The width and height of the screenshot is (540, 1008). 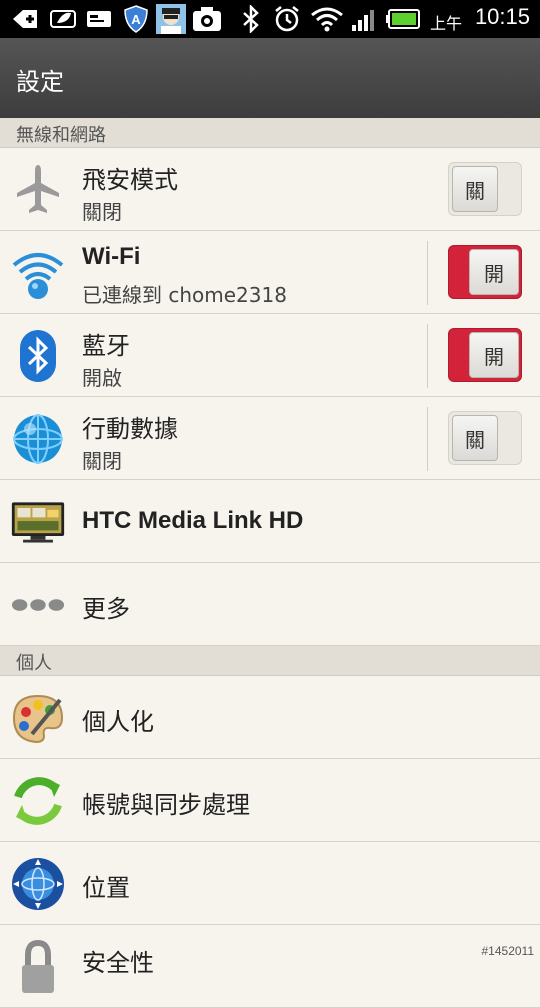 I want to click on settings-row-security: 安全性, so click(x=270, y=966).